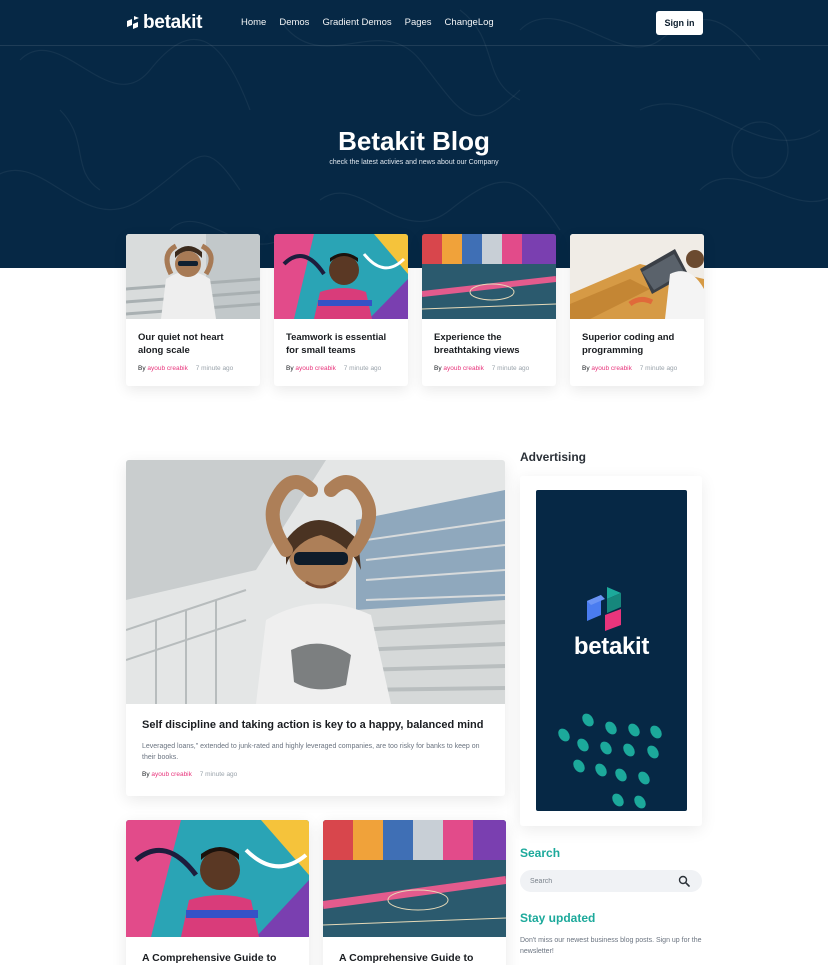  I want to click on sign-in-button: Sign in, so click(679, 23).